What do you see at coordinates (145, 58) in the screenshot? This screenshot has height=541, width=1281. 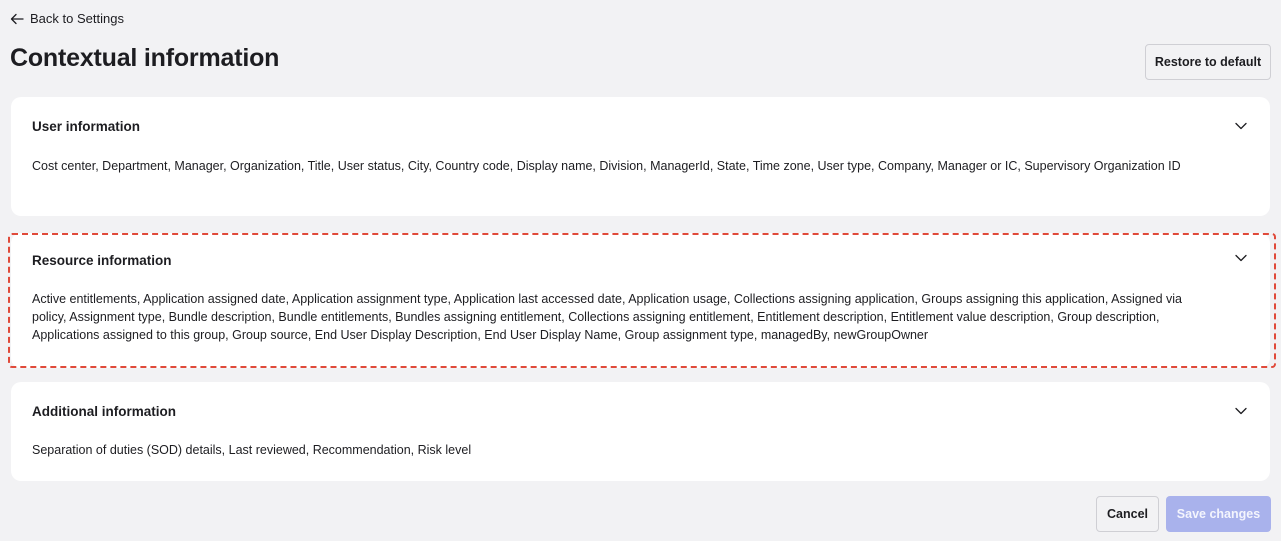 I see `page-title: Contextual information` at bounding box center [145, 58].